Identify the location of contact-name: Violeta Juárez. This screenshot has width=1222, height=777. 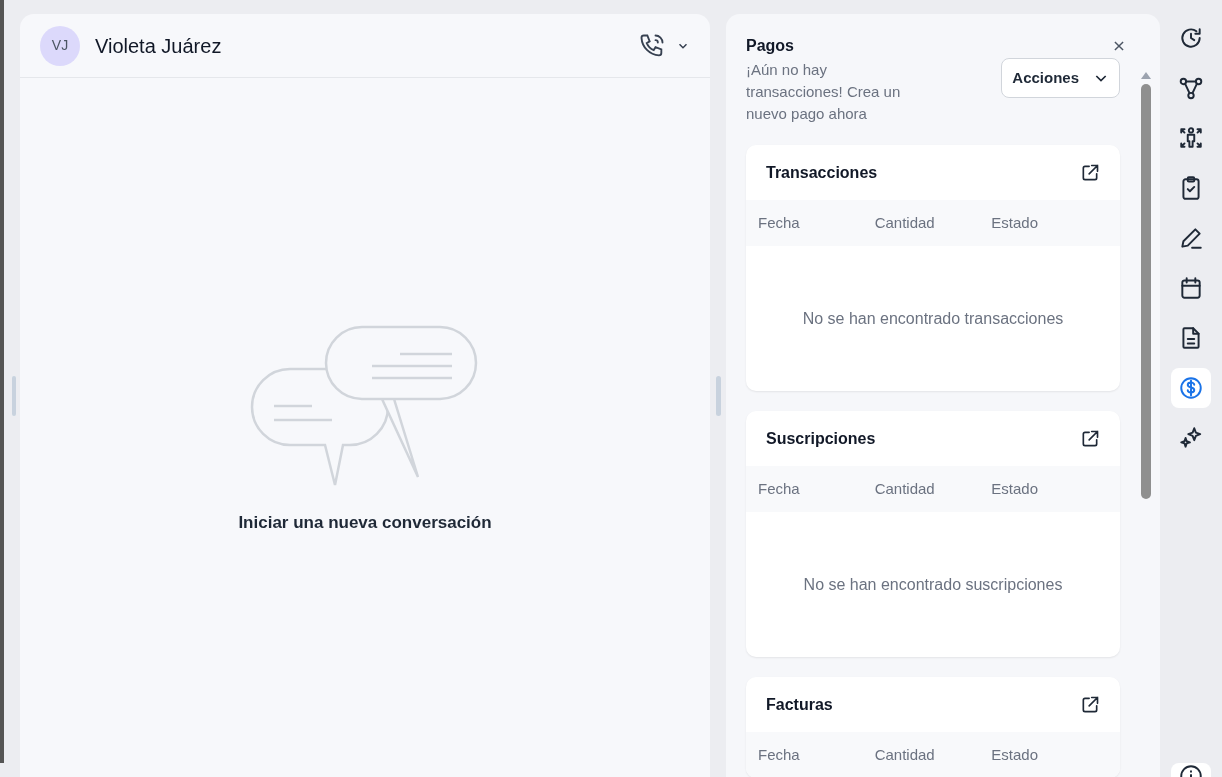
(158, 46).